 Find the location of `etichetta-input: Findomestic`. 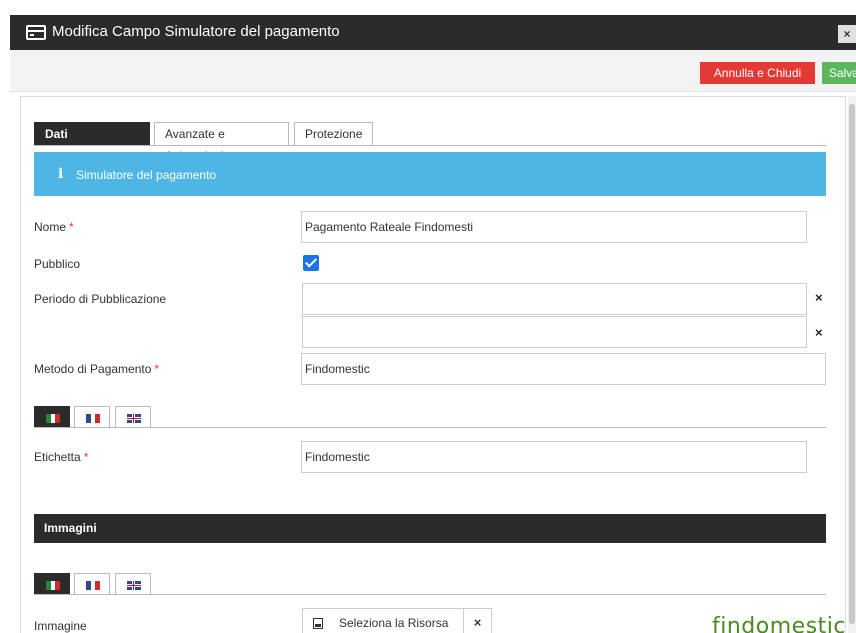

etichetta-input: Findomestic is located at coordinates (554, 457).